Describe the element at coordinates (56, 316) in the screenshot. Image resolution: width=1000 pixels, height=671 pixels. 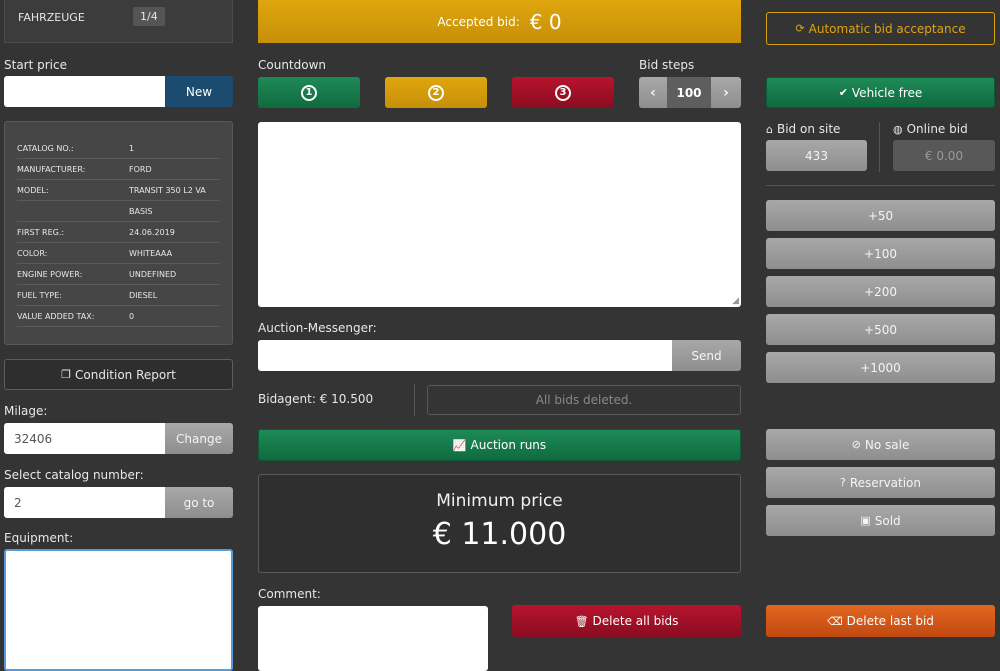
I see `vehicle-info-key: VALUE ADDED TAX:` at that location.